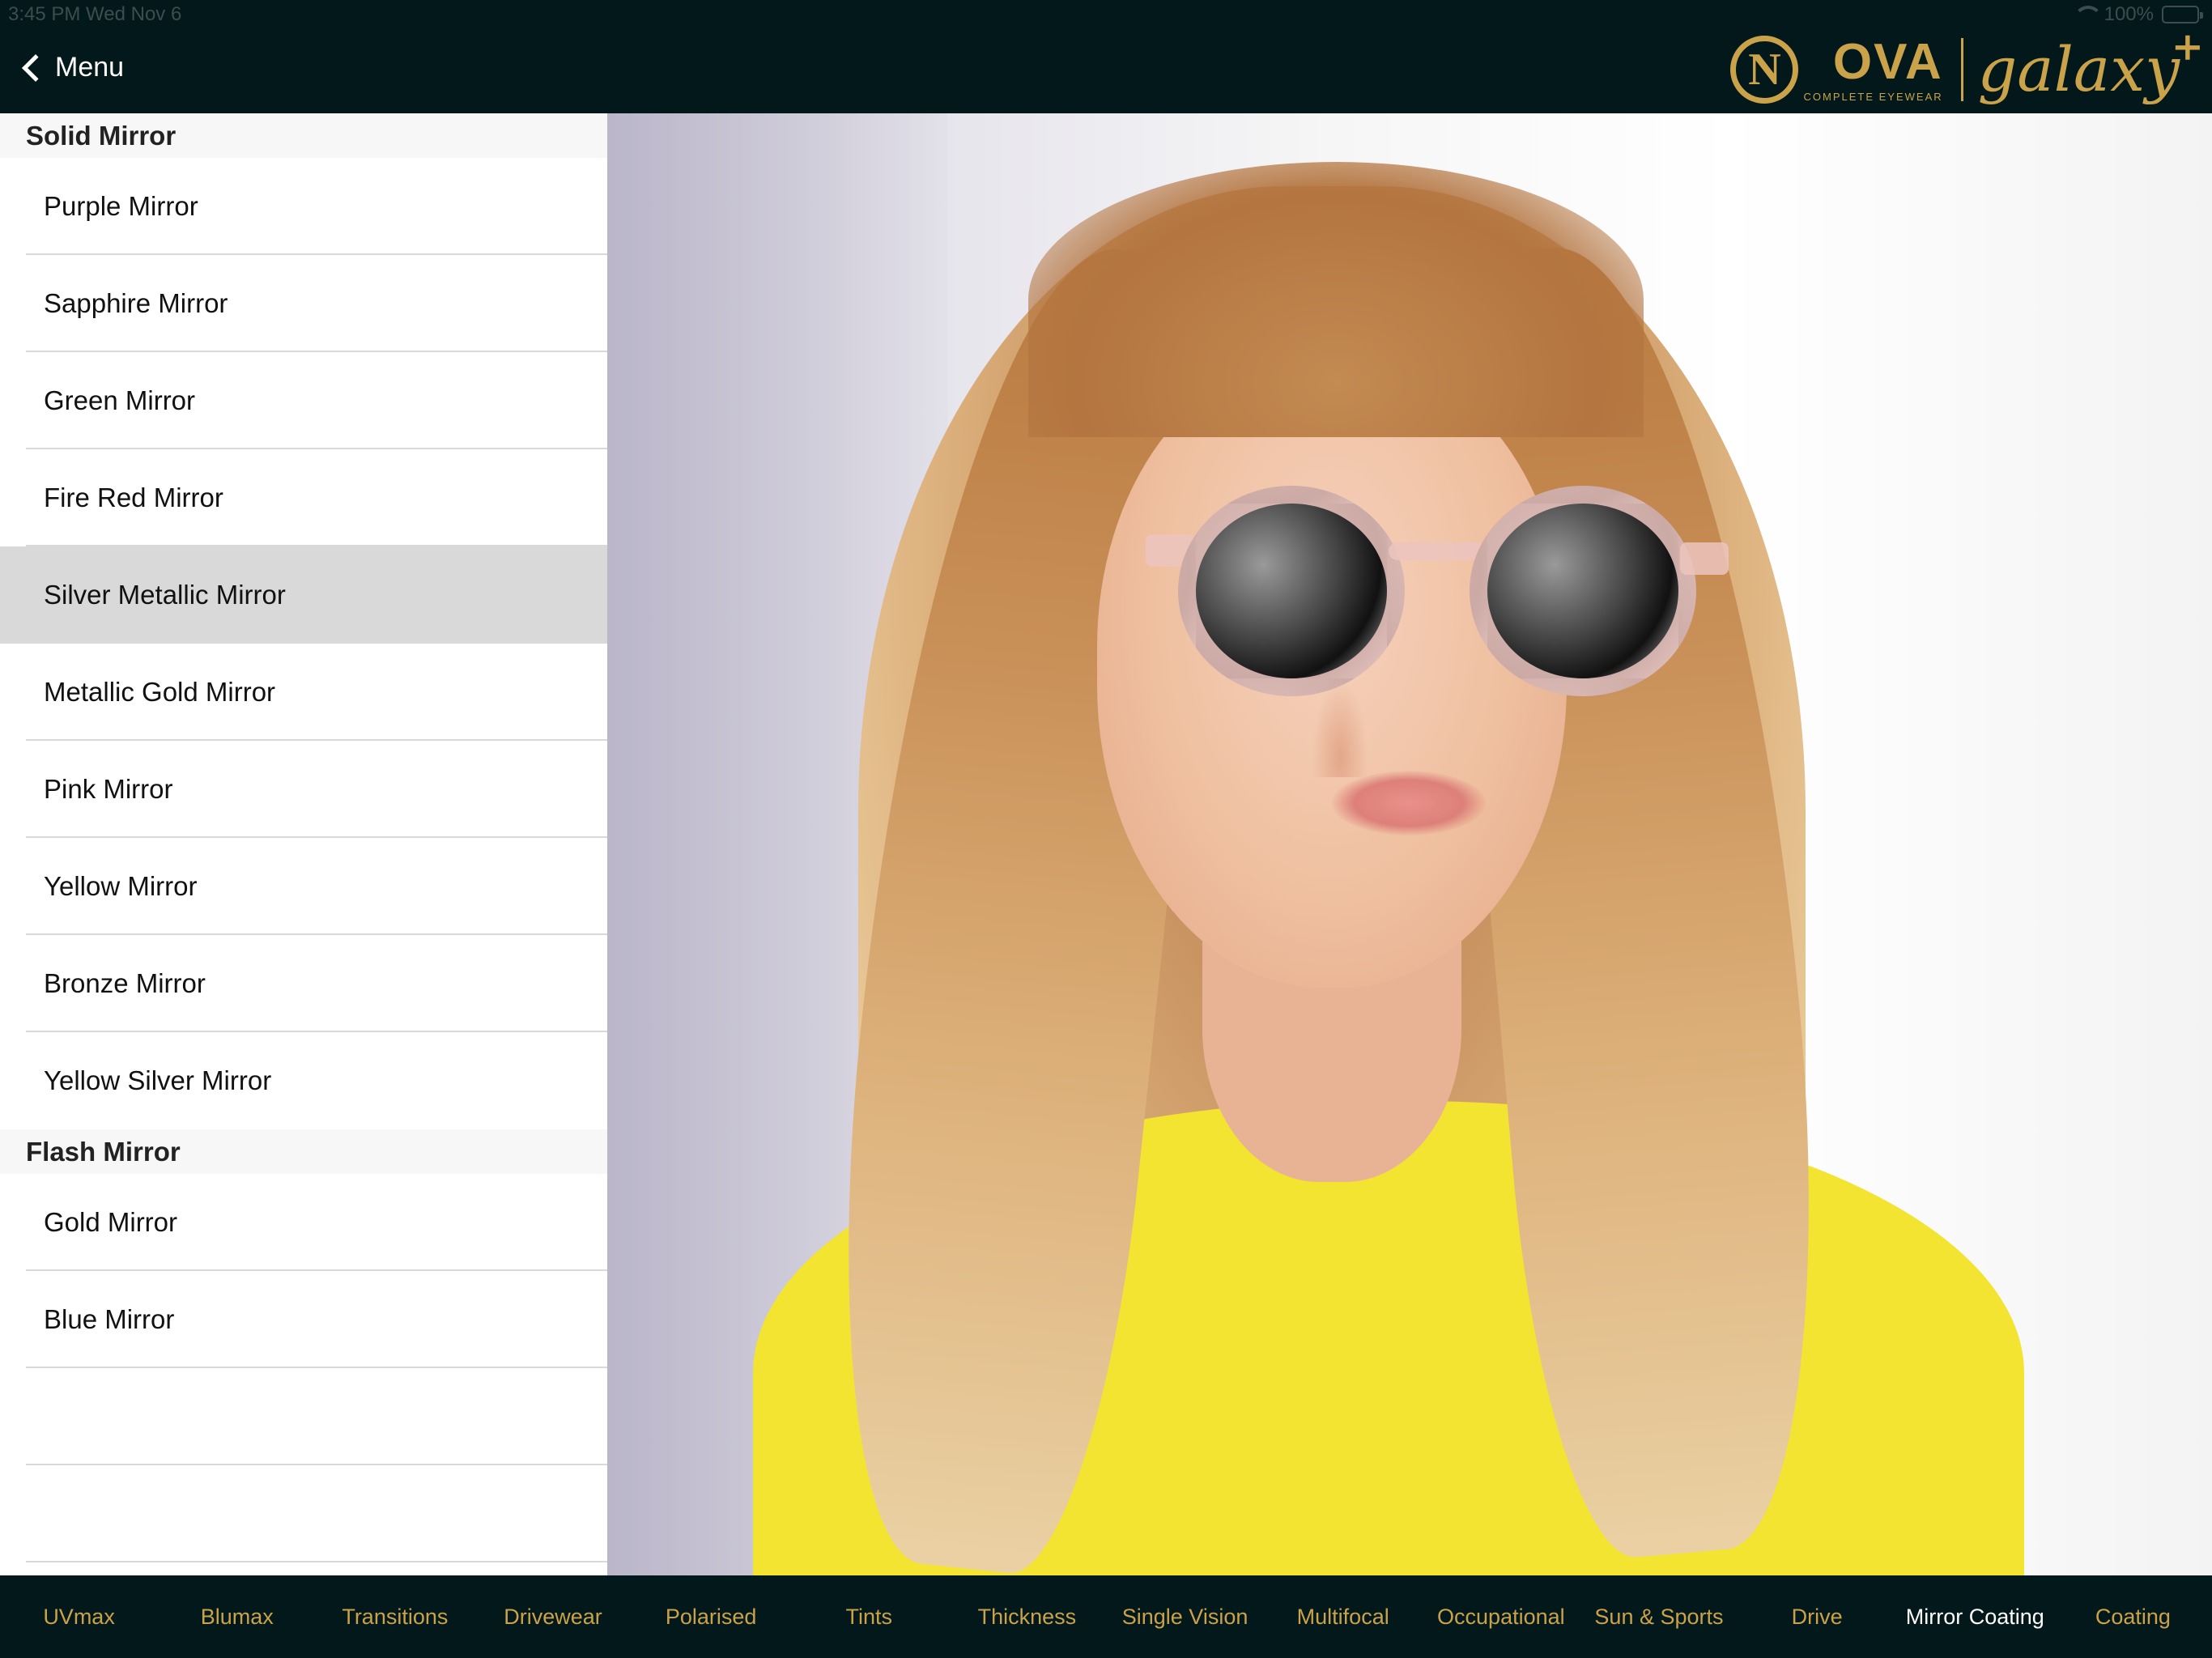  Describe the element at coordinates (553, 1617) in the screenshot. I see `tab-drivewear: Drivewear` at that location.